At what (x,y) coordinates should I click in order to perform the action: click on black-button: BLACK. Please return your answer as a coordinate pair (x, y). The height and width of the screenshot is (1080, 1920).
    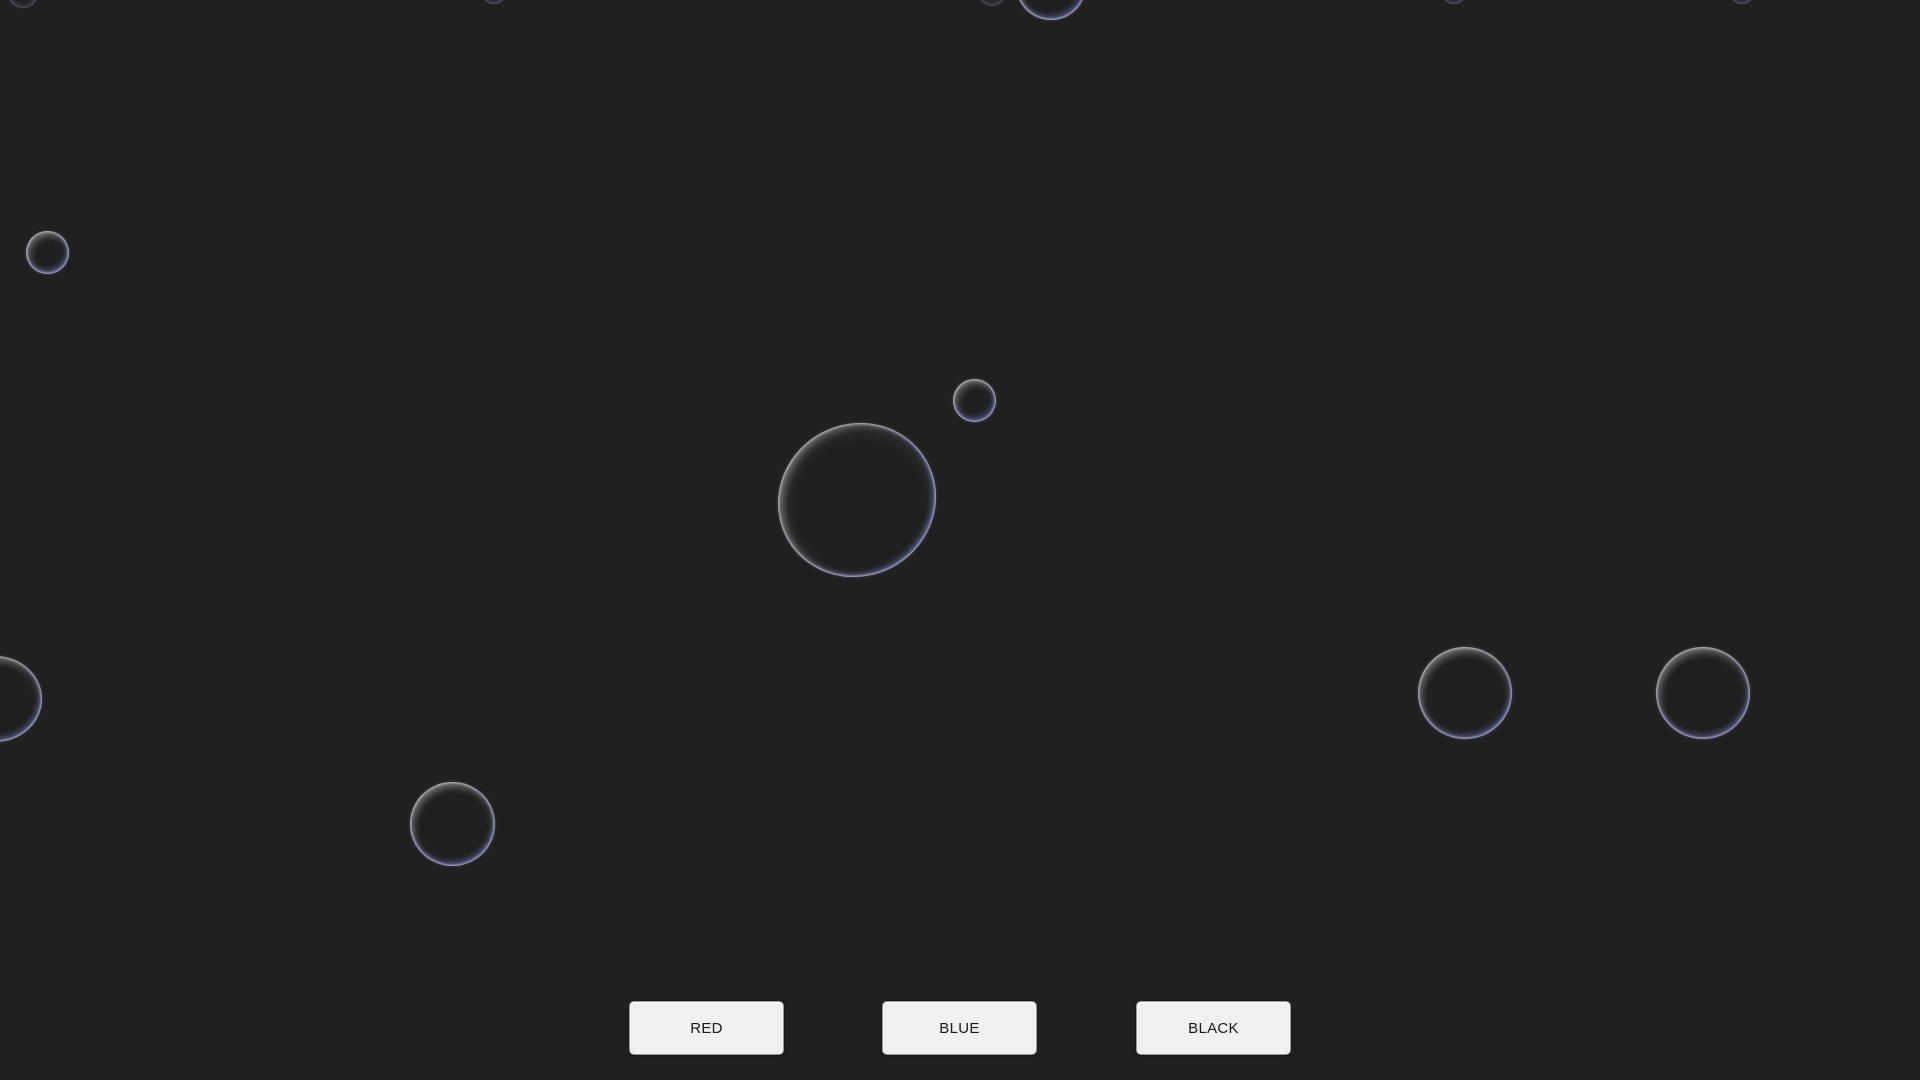
    Looking at the image, I should click on (1213, 1028).